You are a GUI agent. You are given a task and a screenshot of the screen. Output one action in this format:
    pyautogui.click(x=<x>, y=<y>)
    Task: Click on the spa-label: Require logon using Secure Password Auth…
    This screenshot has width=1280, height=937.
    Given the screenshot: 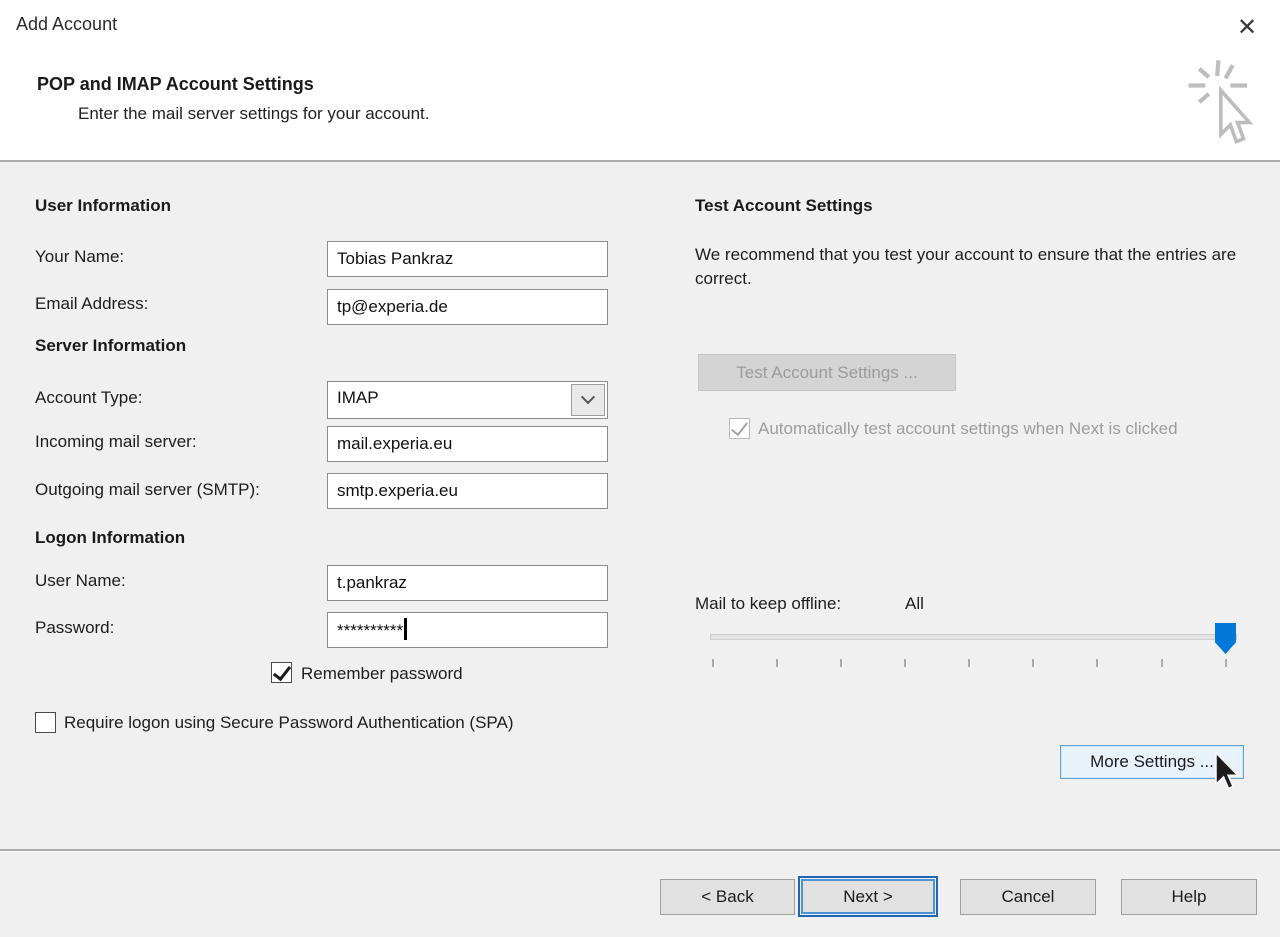 What is the action you would take?
    pyautogui.click(x=289, y=722)
    